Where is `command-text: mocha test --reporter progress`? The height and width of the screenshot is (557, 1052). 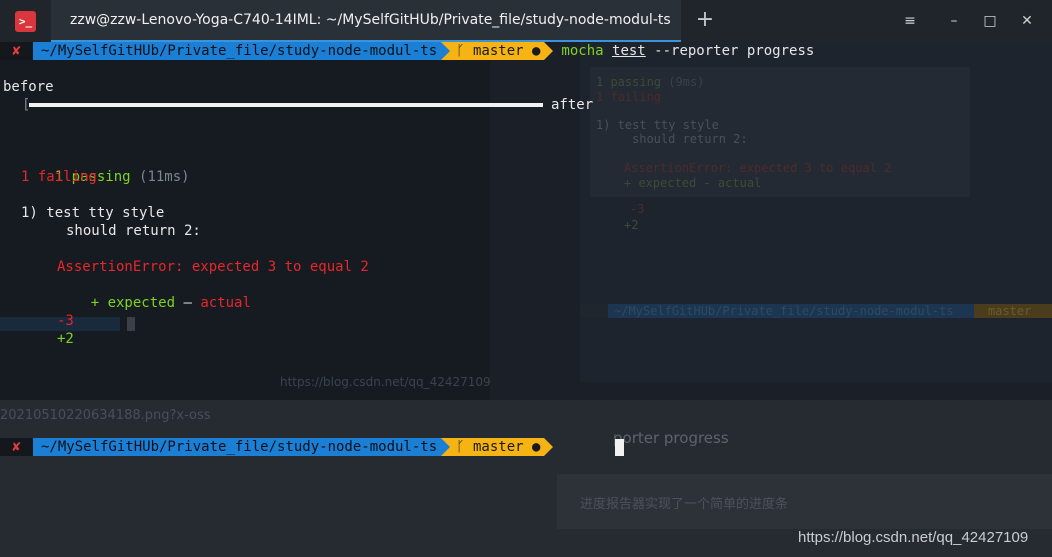
command-text: mocha test --reporter progress is located at coordinates (688, 51).